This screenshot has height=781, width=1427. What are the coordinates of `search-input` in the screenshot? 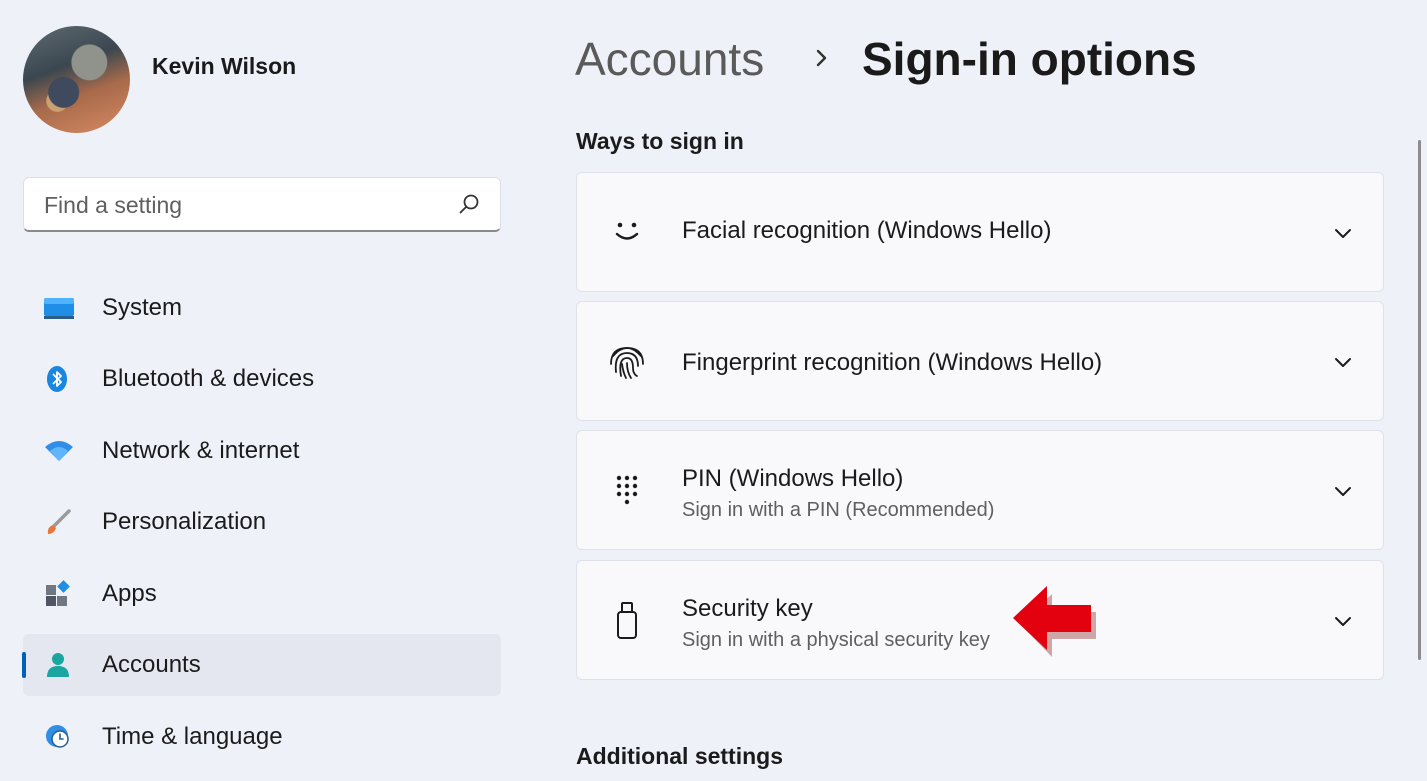 It's located at (249, 205).